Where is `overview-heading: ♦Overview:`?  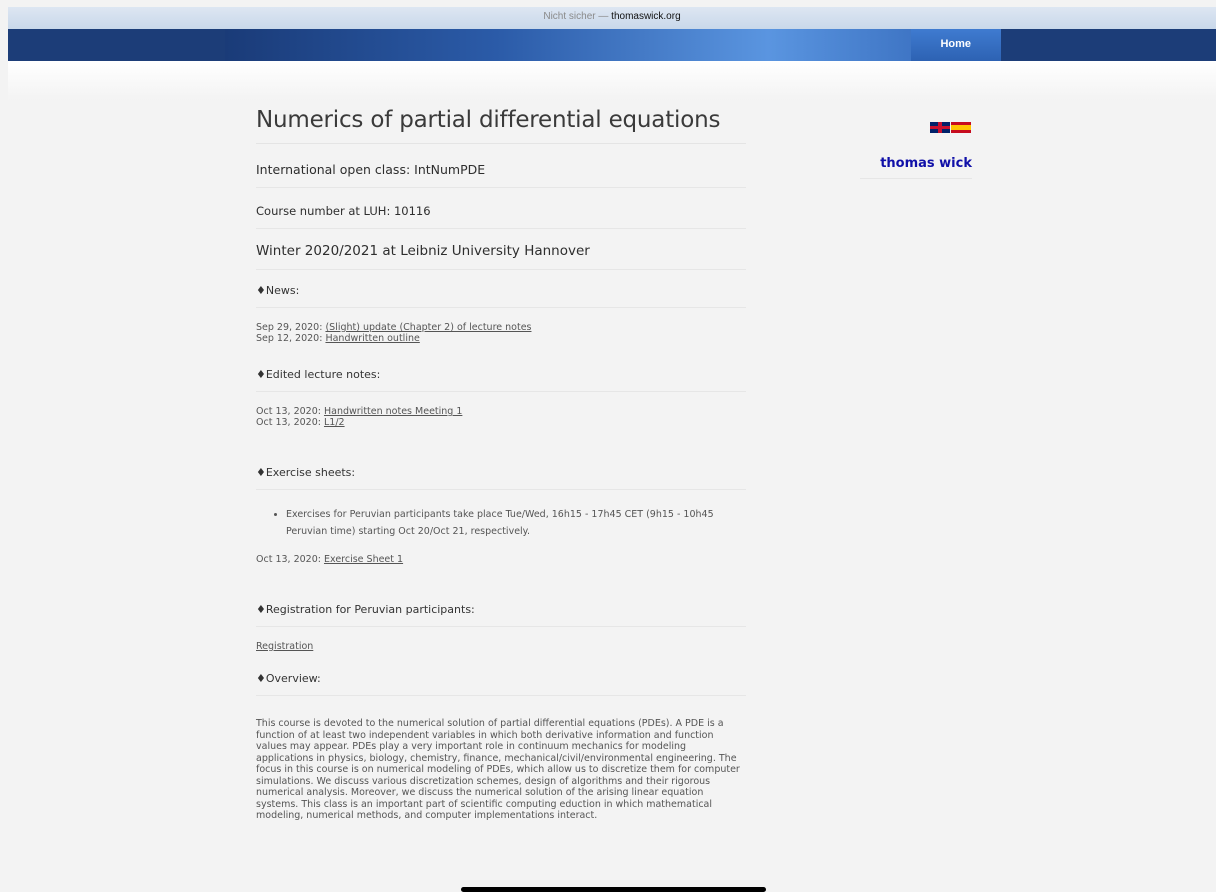 overview-heading: ♦Overview: is located at coordinates (501, 677).